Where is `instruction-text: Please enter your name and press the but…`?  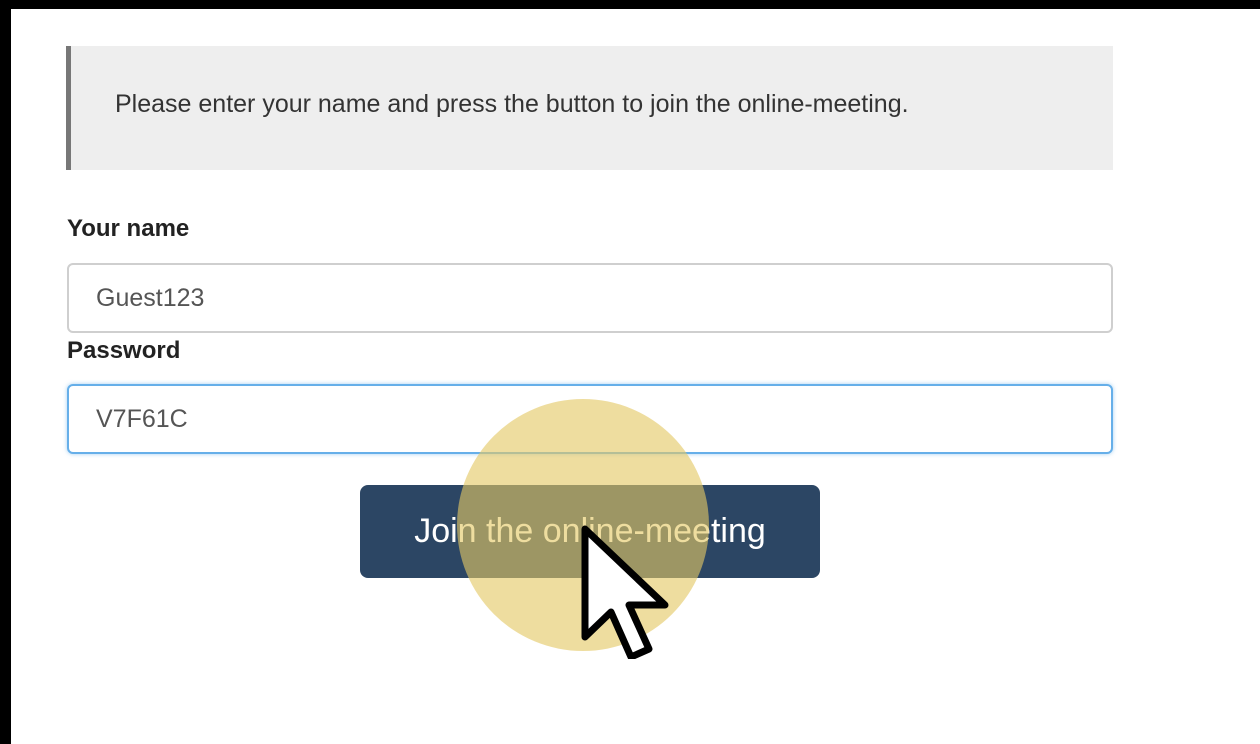
instruction-text: Please enter your name and press the but… is located at coordinates (512, 104).